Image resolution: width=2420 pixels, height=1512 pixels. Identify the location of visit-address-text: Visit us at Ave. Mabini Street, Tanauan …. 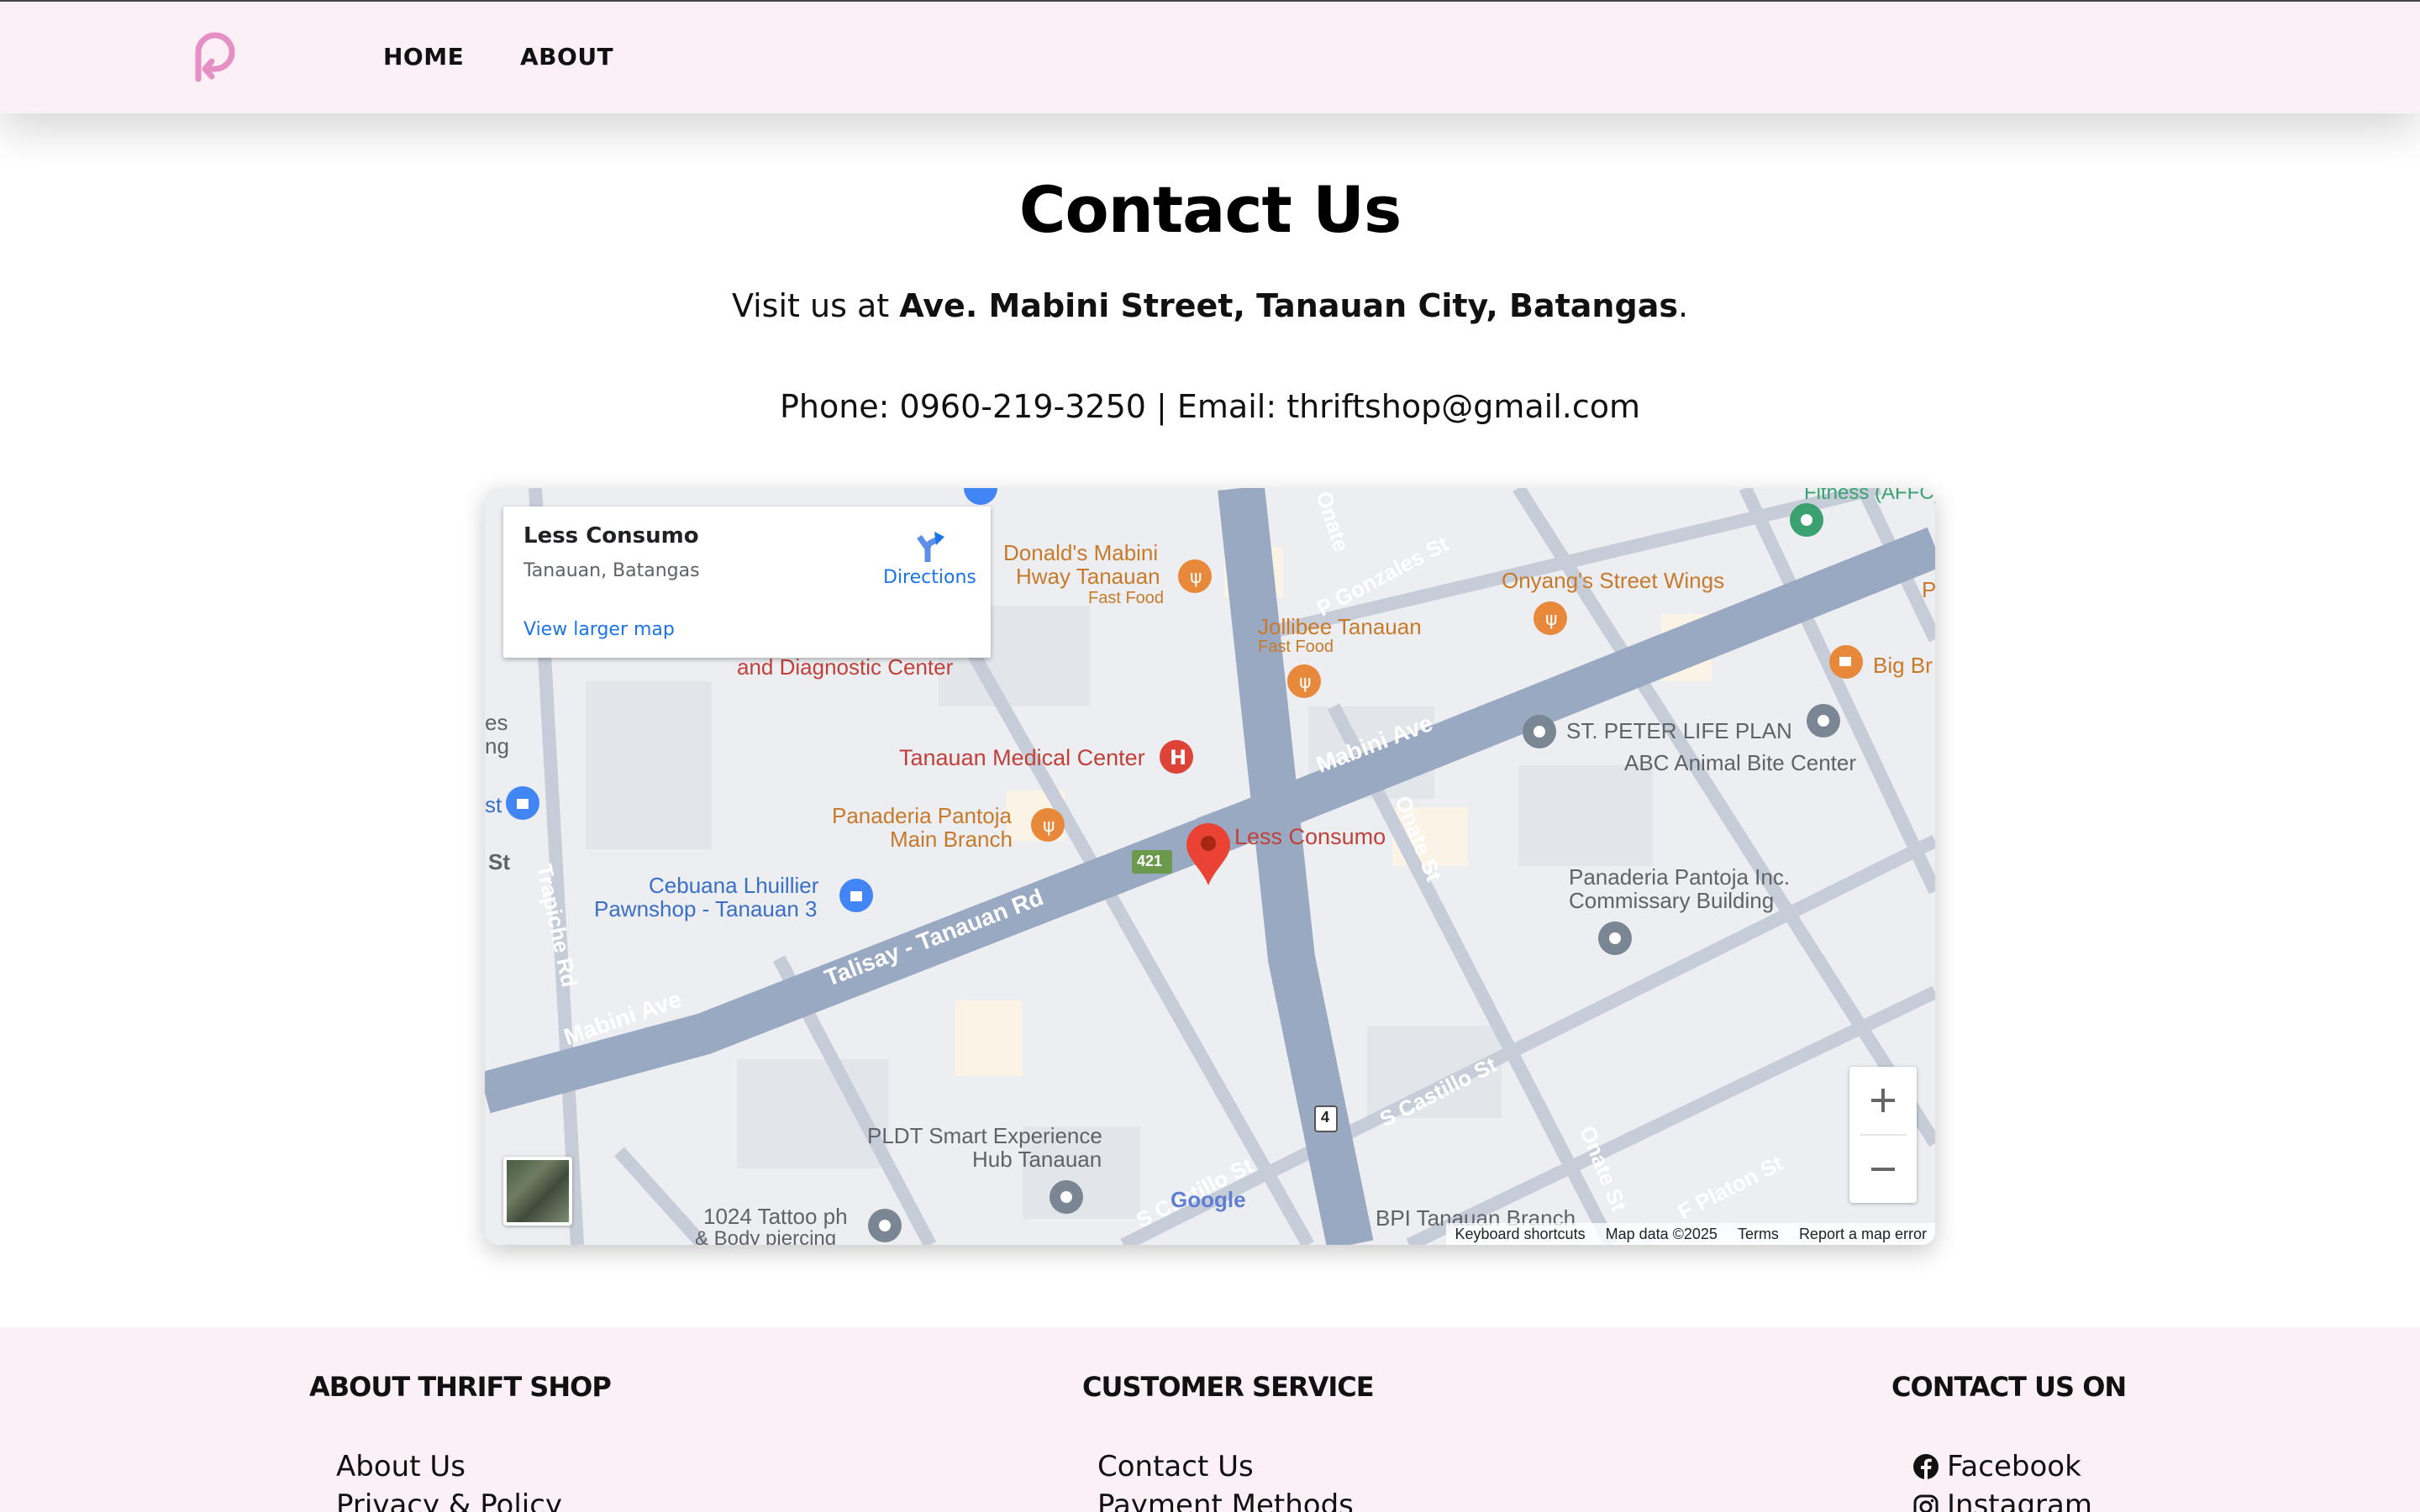
(1210, 305).